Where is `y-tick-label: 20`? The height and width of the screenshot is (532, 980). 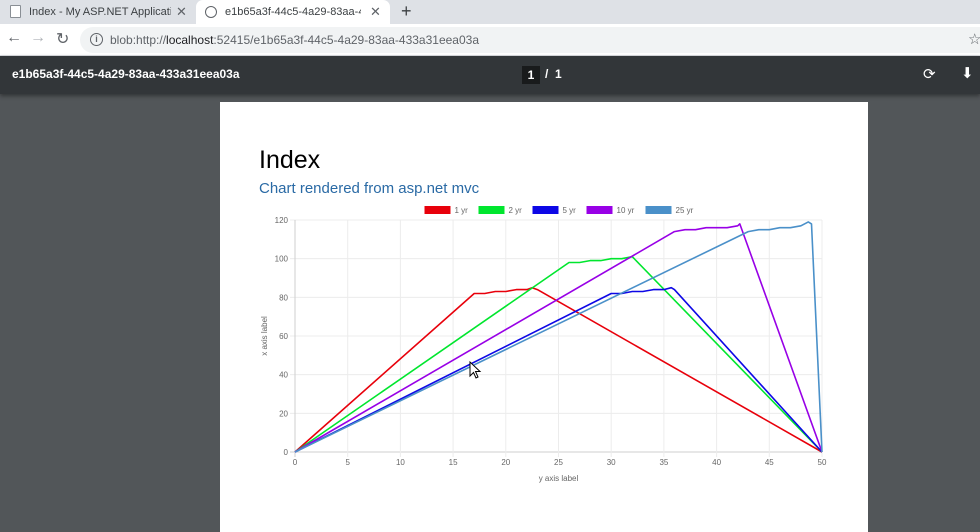
y-tick-label: 20 is located at coordinates (283, 413).